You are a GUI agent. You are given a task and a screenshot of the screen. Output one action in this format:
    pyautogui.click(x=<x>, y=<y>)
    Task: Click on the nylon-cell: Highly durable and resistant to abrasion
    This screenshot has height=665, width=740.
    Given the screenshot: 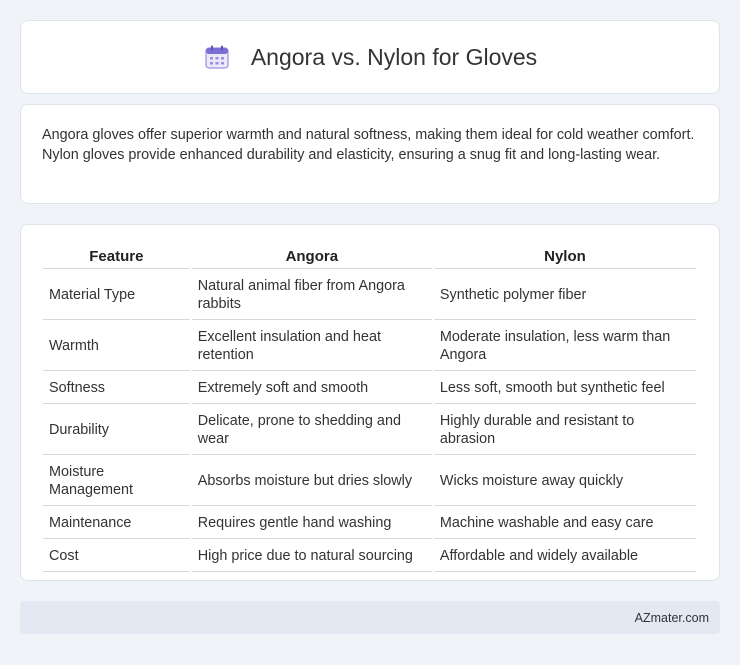 What is the action you would take?
    pyautogui.click(x=564, y=430)
    